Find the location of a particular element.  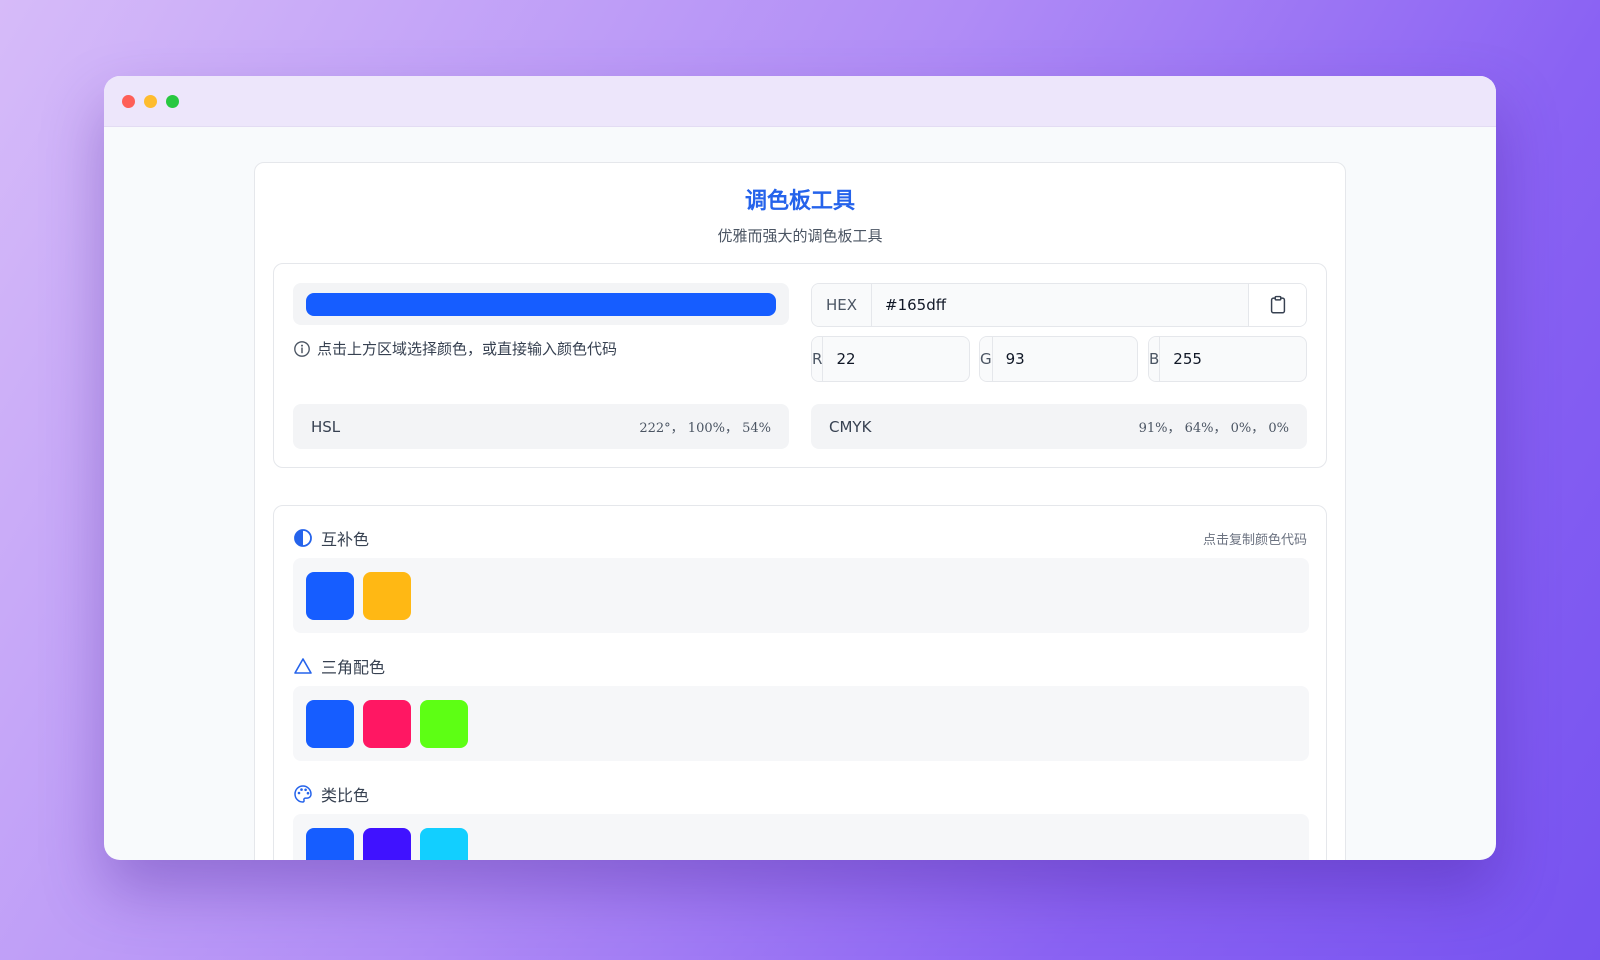

rgb-b-label: B is located at coordinates (1155, 359).